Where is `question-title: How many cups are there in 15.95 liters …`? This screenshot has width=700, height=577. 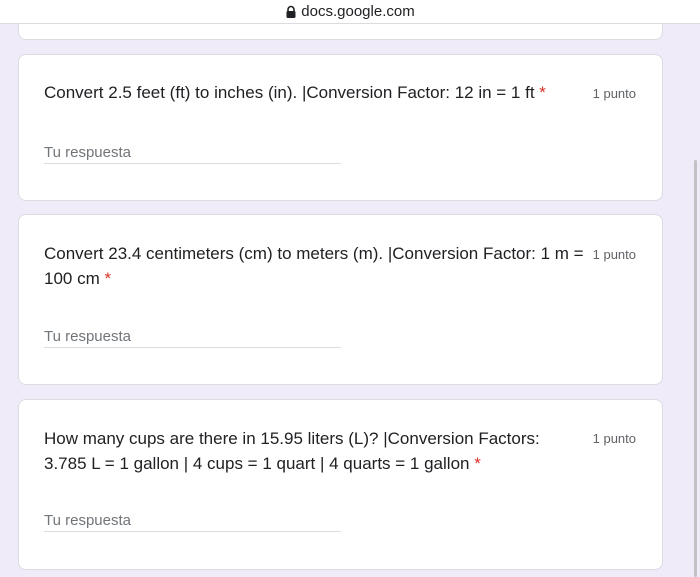
question-title: How many cups are there in 15.95 liters … is located at coordinates (314, 451).